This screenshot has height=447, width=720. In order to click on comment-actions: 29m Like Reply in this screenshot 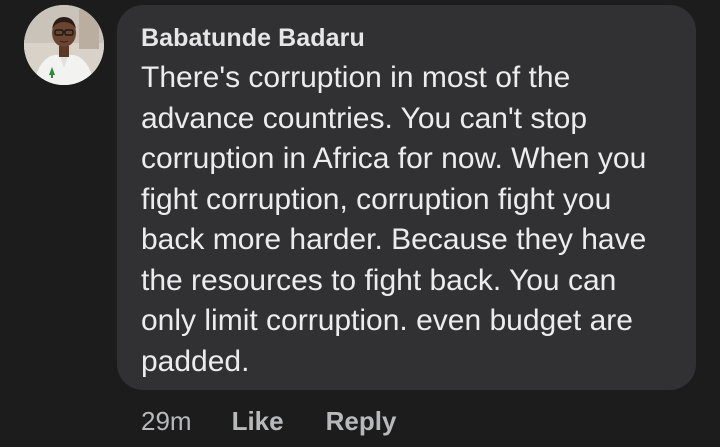, I will do `click(268, 421)`.